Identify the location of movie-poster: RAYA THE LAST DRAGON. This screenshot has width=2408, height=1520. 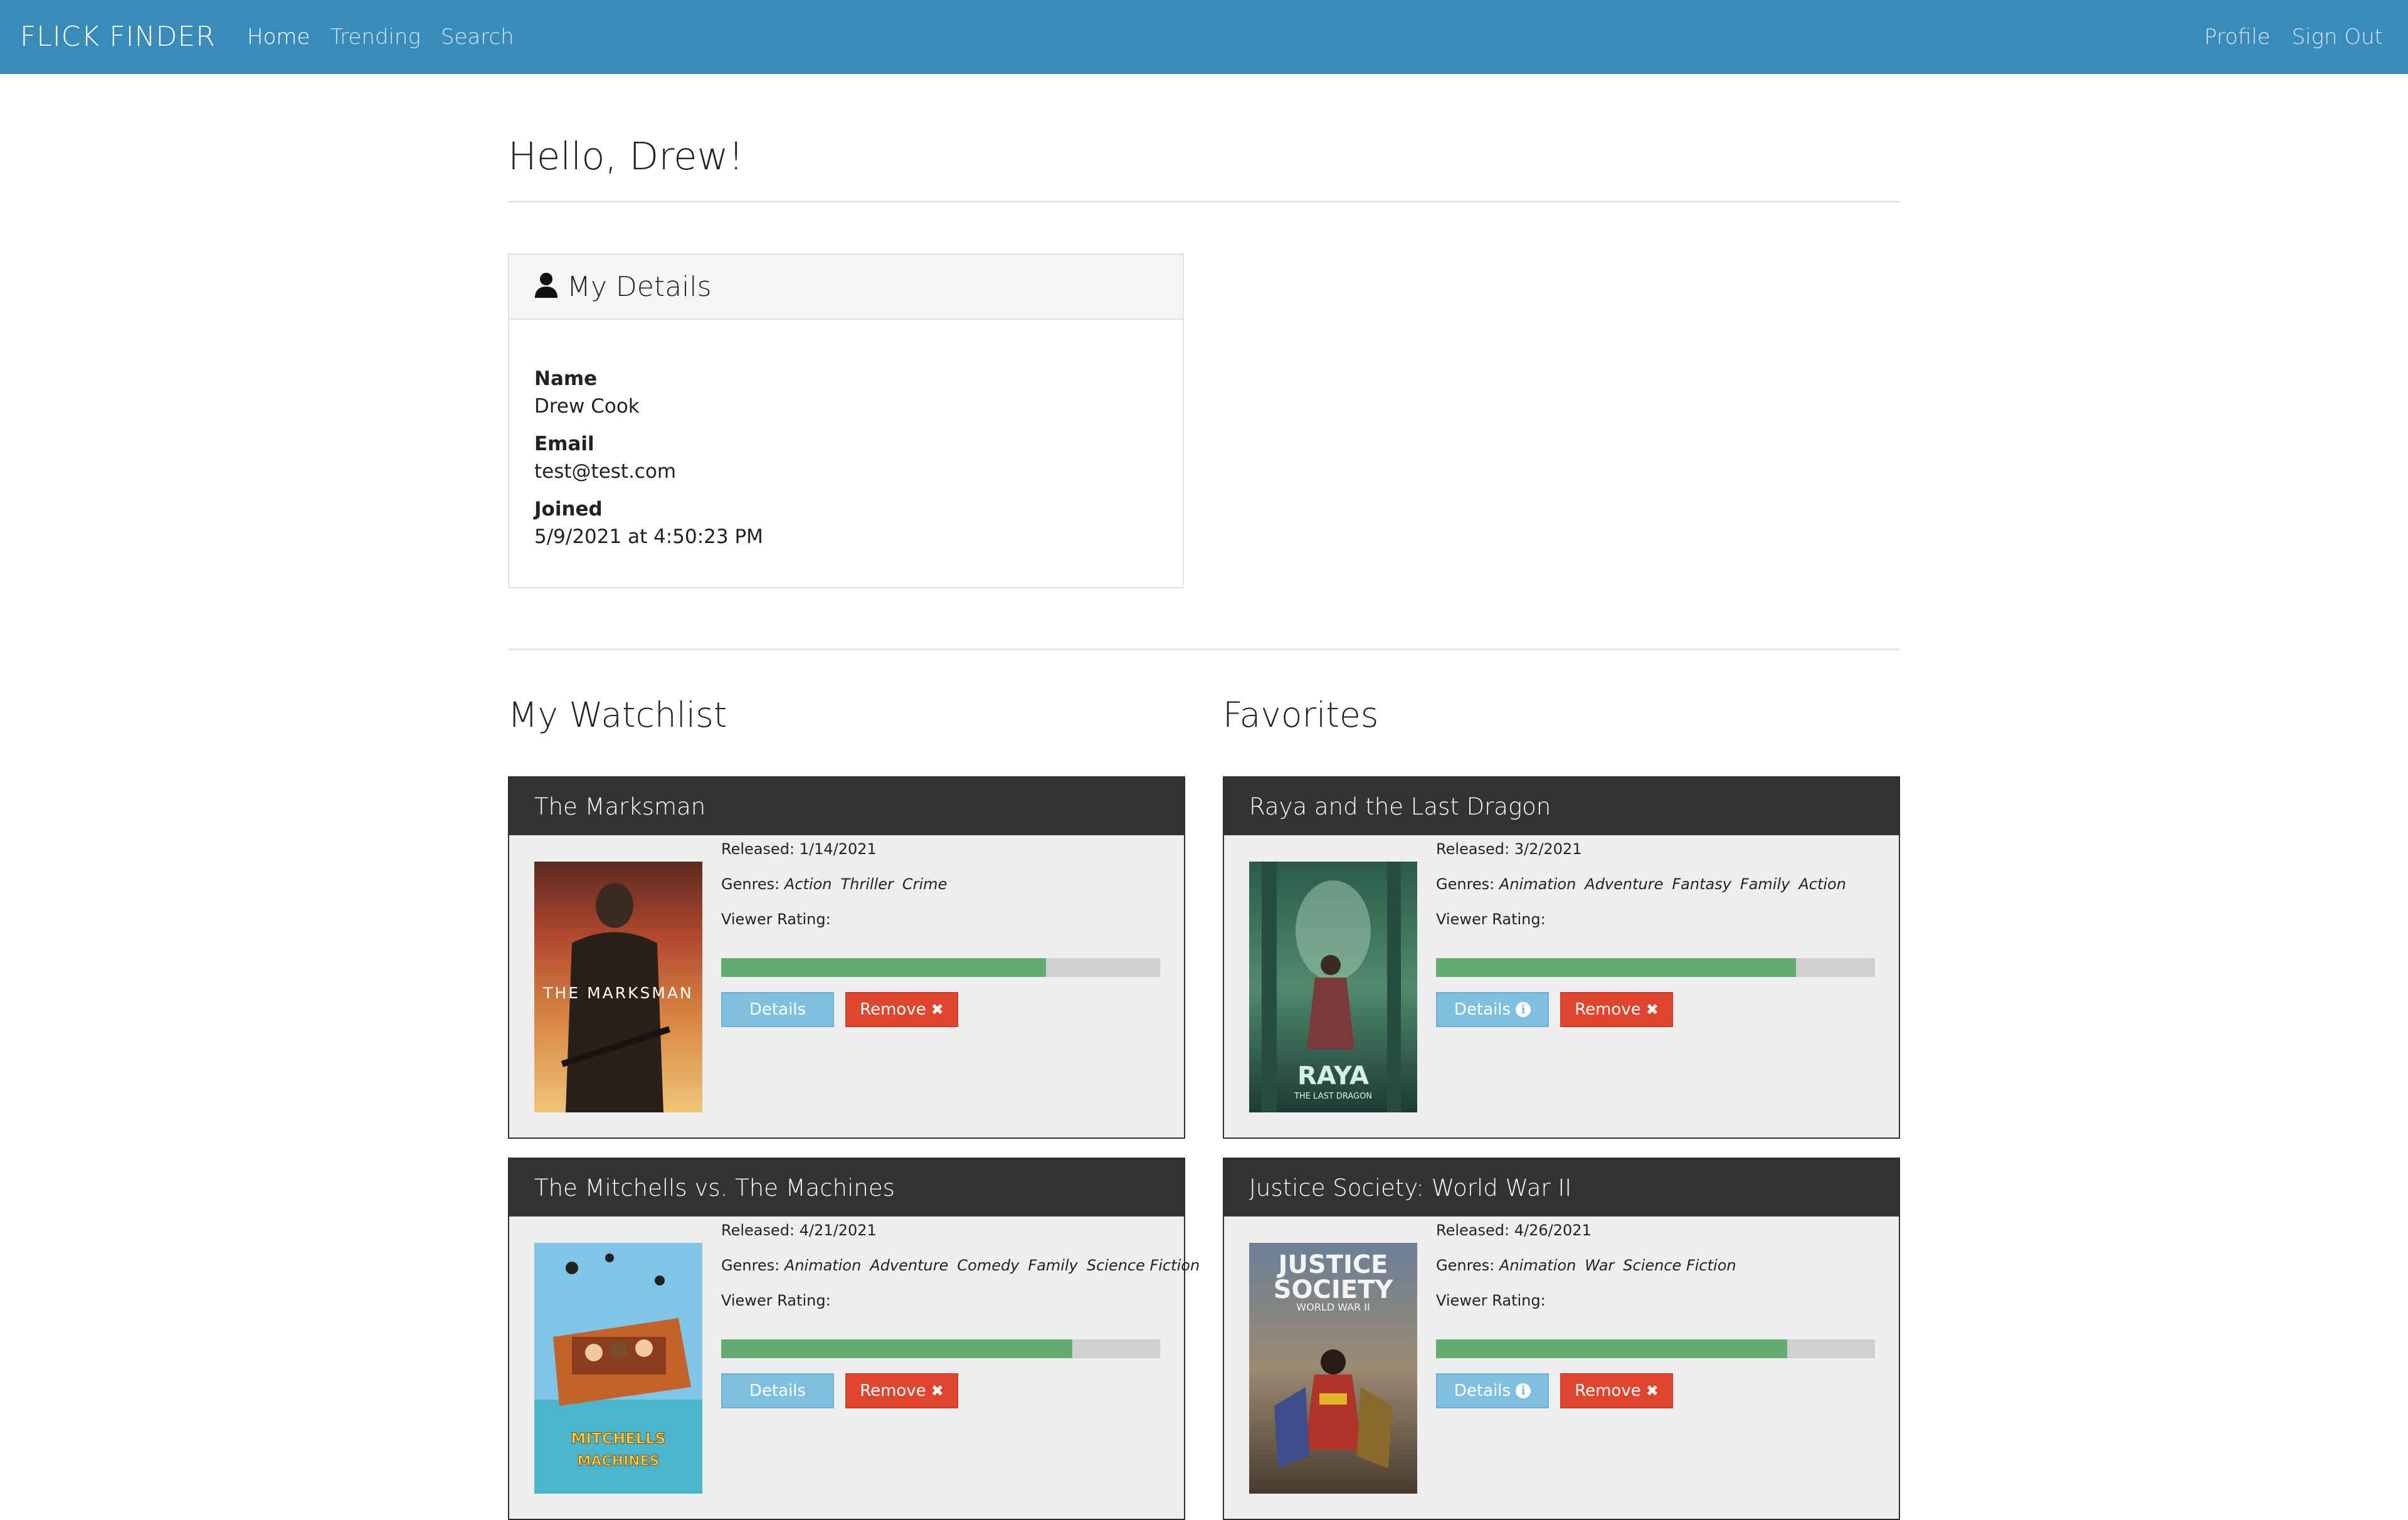
(1333, 987).